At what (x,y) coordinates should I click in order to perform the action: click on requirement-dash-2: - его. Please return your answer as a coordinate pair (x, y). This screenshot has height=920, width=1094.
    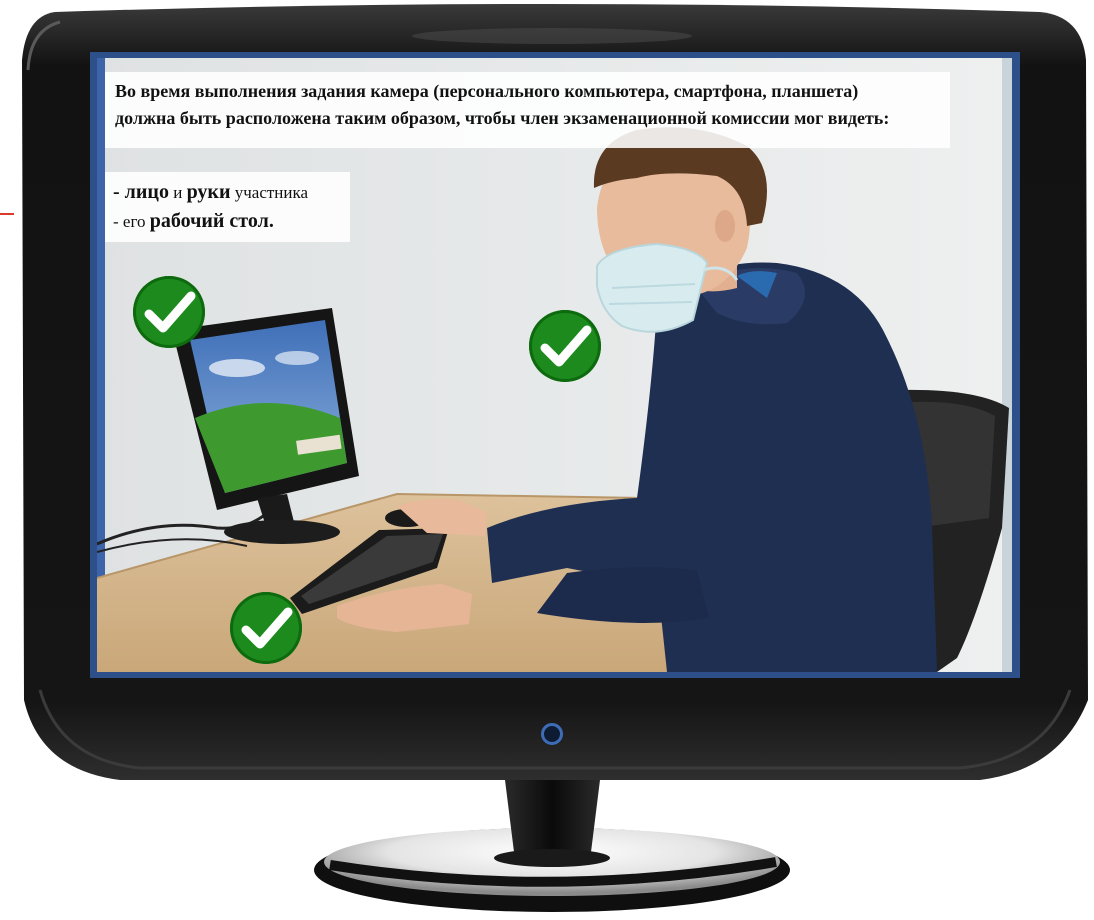
    Looking at the image, I should click on (131, 221).